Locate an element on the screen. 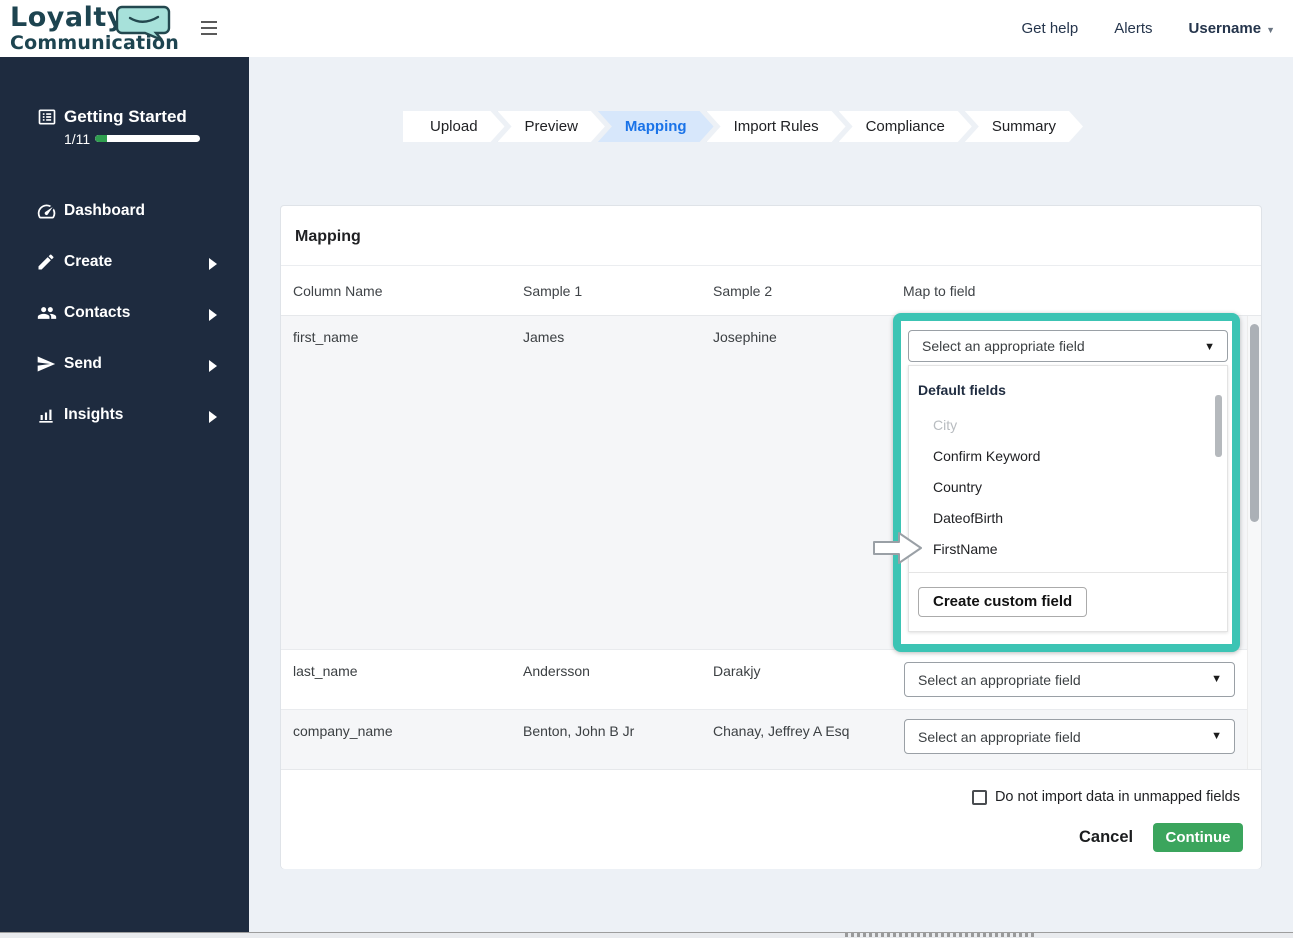 This screenshot has width=1293, height=938. do-not-import-checkbox is located at coordinates (979, 797).